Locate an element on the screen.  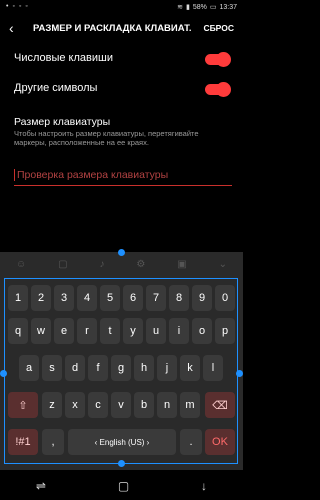
period-key: . is located at coordinates (191, 442).